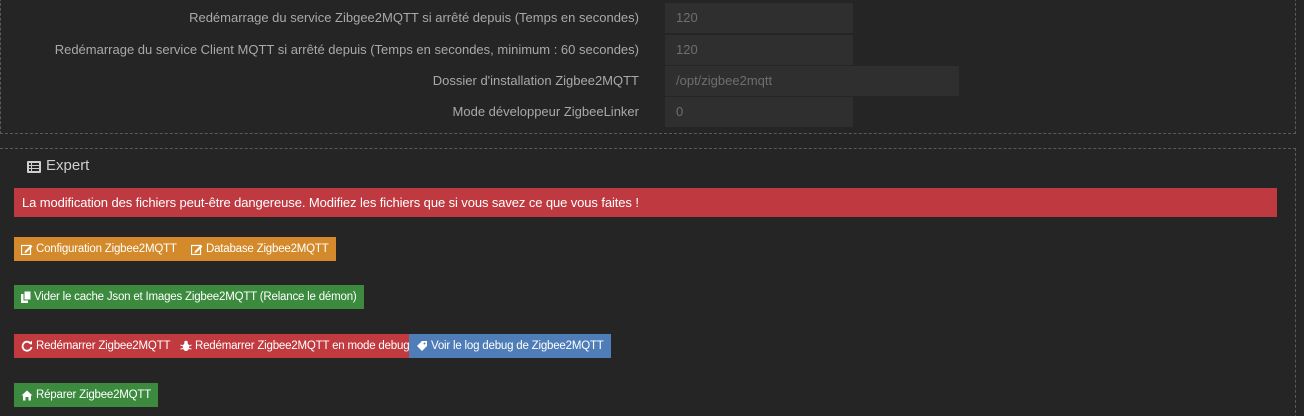  Describe the element at coordinates (422, 346) in the screenshot. I see `tag-icon` at that location.